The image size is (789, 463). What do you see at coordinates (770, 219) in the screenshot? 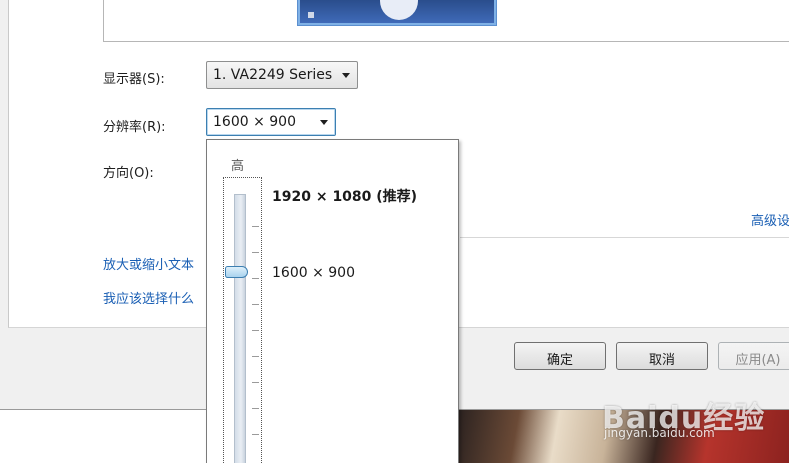
I see `advanced-settings-link: 高级设` at bounding box center [770, 219].